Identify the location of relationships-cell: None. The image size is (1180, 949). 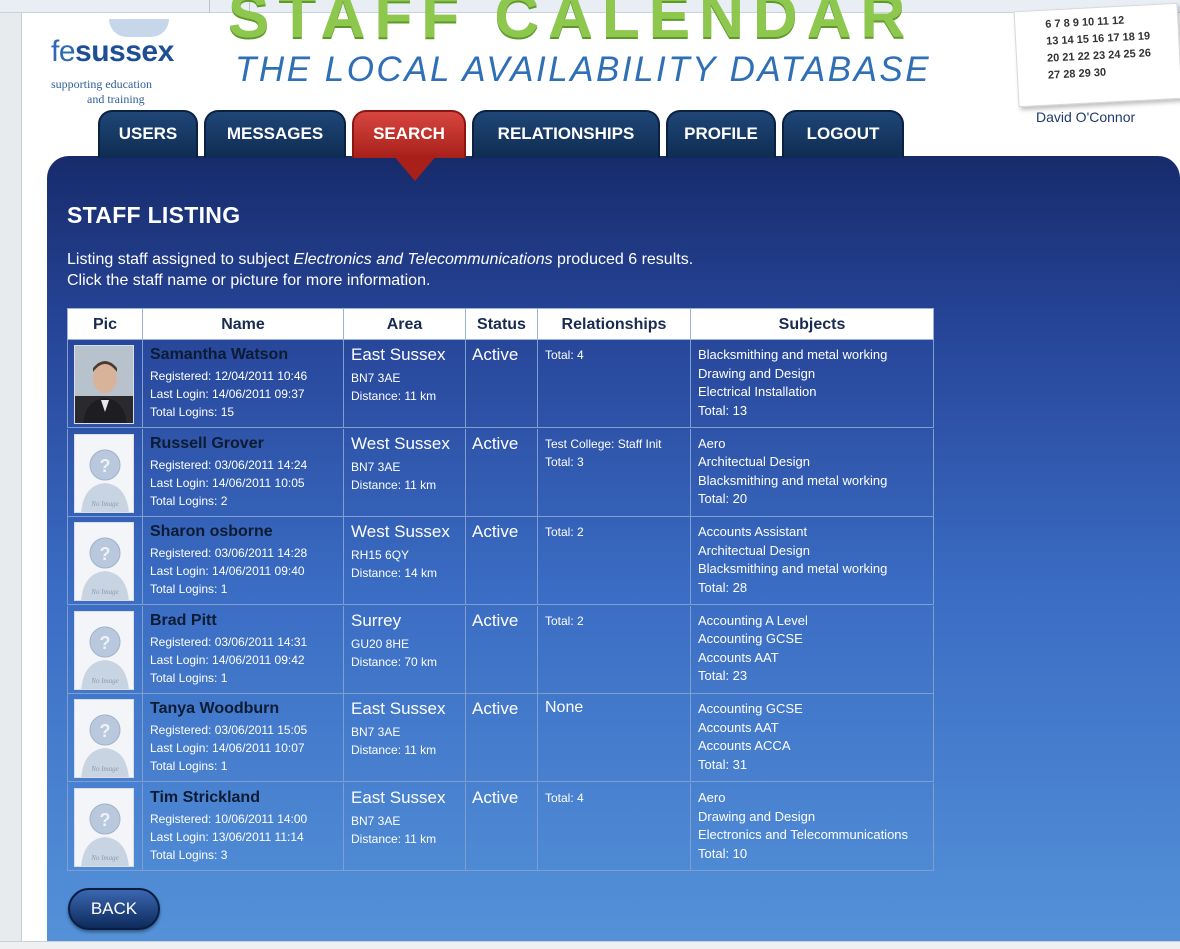
(614, 738).